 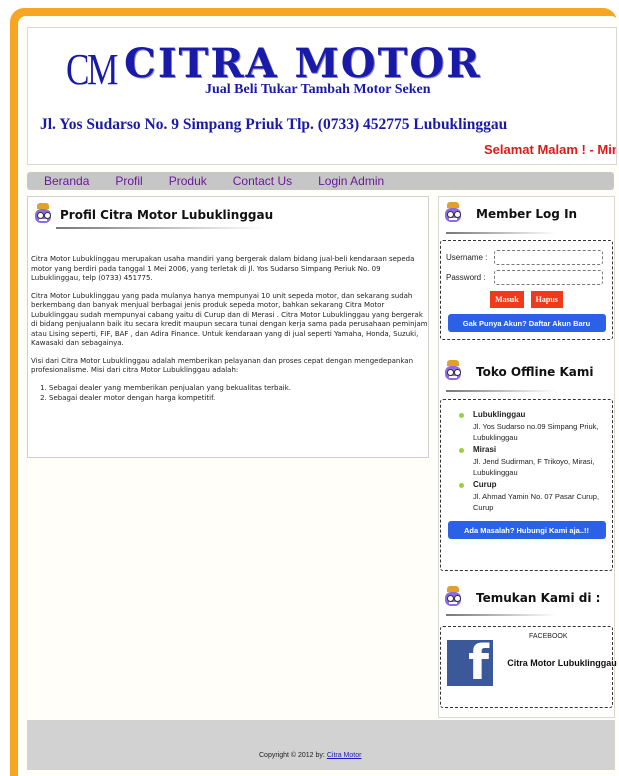 What do you see at coordinates (292, 755) in the screenshot?
I see `copyright-label: Copyright © 2012 by:` at bounding box center [292, 755].